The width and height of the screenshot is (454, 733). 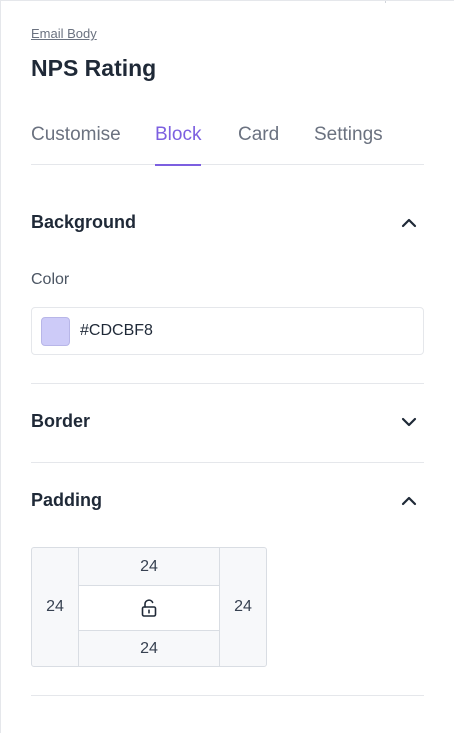 I want to click on padding-editor: 24 24 24 24, so click(x=149, y=607).